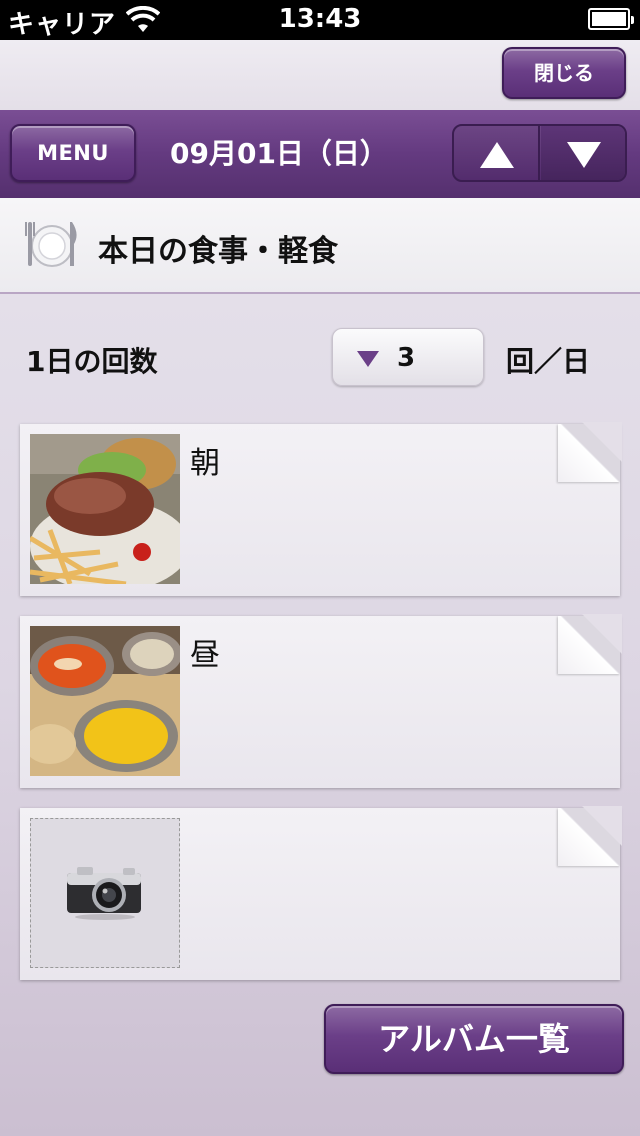 This screenshot has height=1136, width=640. I want to click on status-bar: キャリア 13:43, so click(320, 20).